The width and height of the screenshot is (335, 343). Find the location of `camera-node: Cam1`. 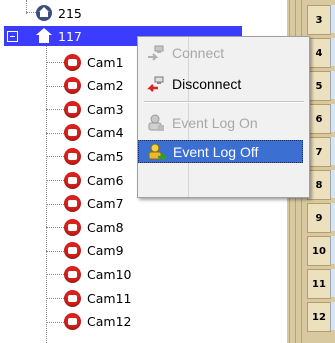

camera-node: Cam1 is located at coordinates (94, 62).